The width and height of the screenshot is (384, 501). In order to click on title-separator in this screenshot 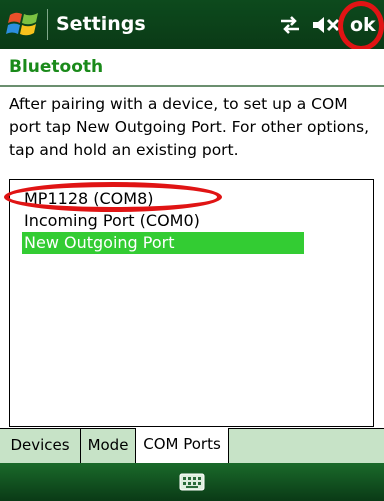, I will do `click(47, 24)`.